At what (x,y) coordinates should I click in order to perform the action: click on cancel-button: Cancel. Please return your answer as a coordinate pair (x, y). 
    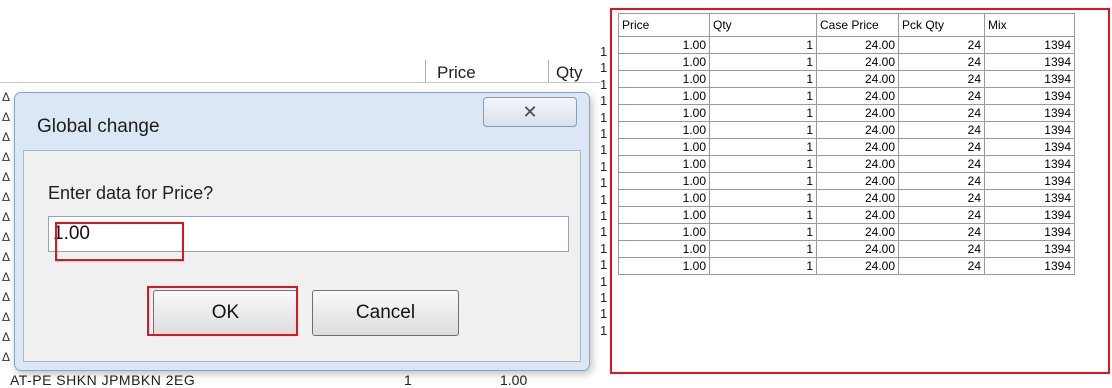
    Looking at the image, I should click on (385, 313).